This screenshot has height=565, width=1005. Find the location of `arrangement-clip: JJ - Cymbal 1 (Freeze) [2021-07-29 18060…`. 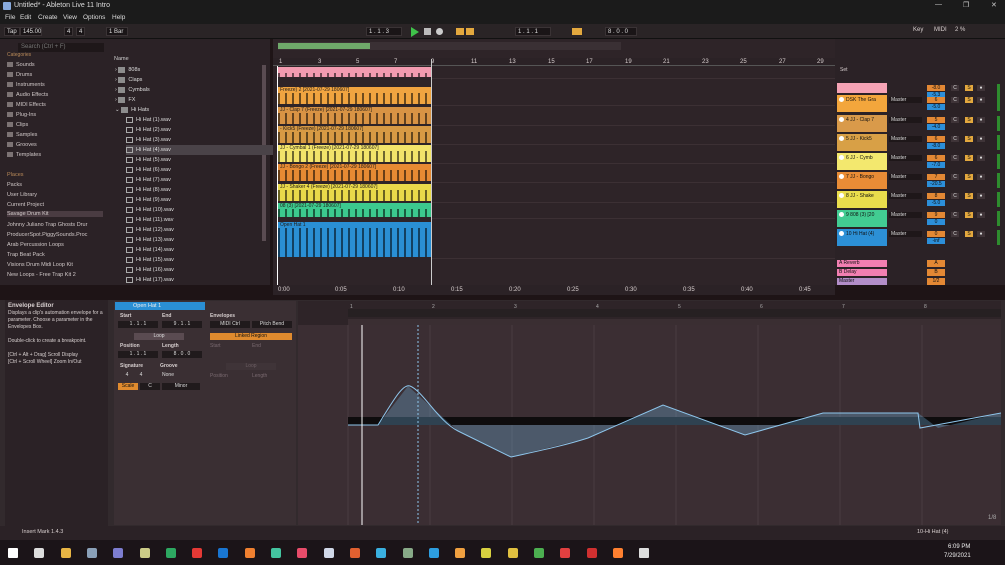

arrangement-clip: JJ - Cymbal 1 (Freeze) [2021-07-29 18060… is located at coordinates (354, 153).